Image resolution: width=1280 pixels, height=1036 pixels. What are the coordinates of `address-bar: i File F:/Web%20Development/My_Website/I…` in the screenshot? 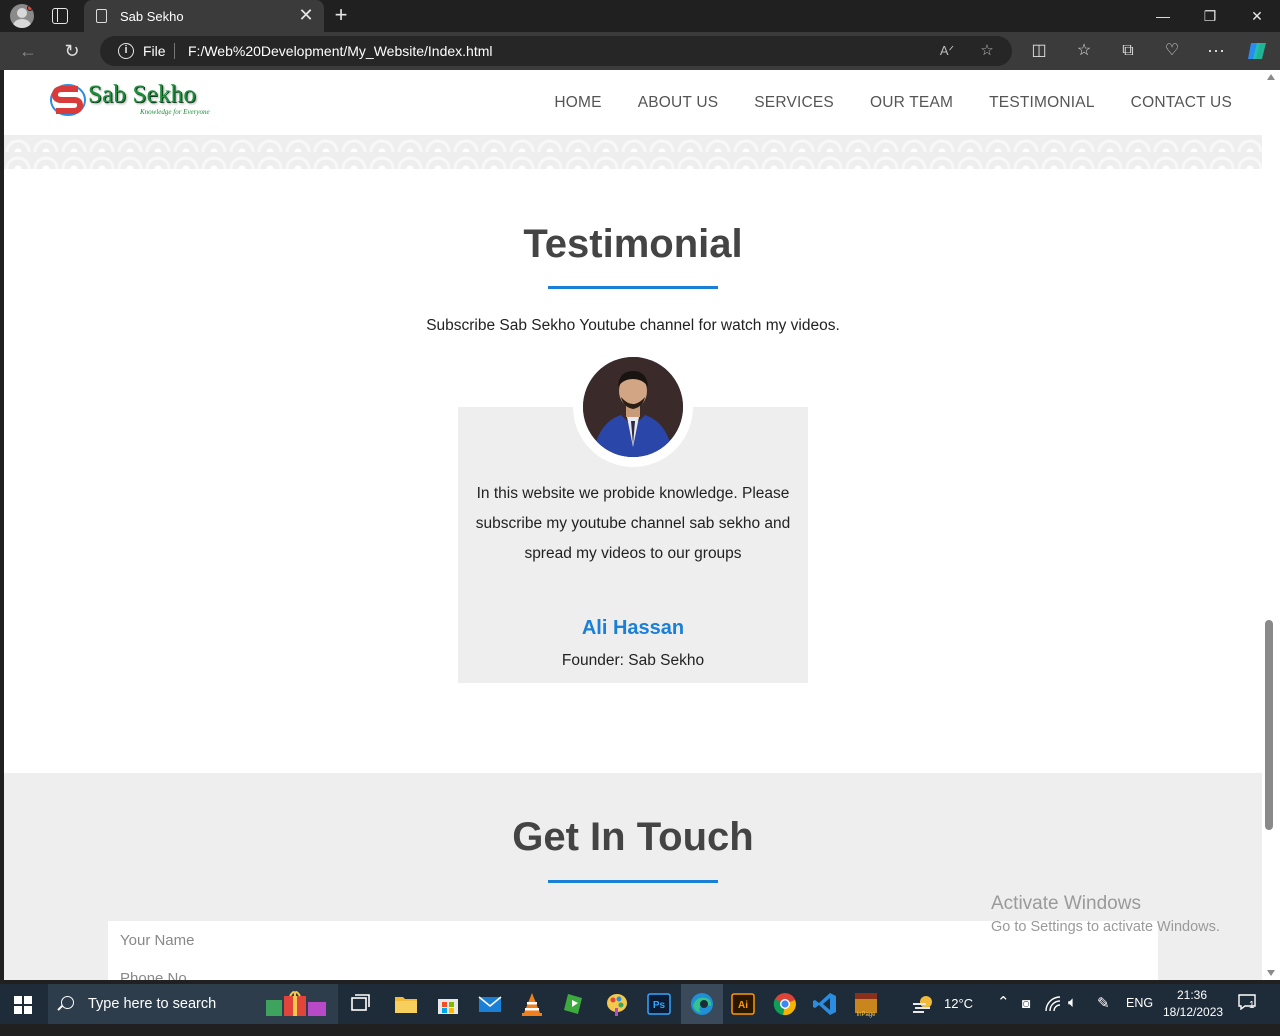 It's located at (556, 51).